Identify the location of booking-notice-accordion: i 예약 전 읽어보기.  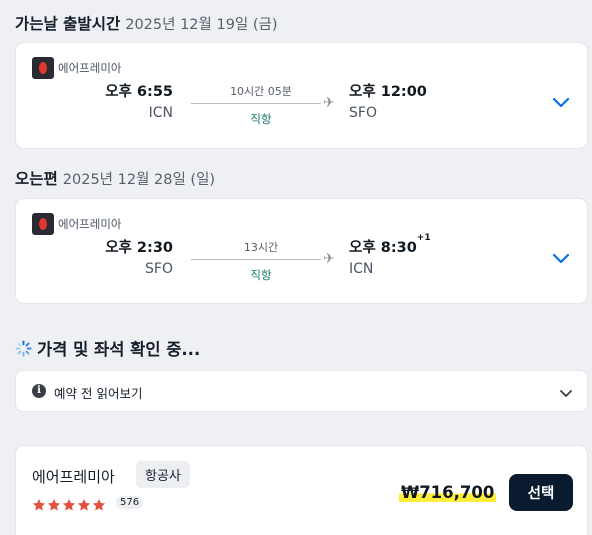
(301, 391).